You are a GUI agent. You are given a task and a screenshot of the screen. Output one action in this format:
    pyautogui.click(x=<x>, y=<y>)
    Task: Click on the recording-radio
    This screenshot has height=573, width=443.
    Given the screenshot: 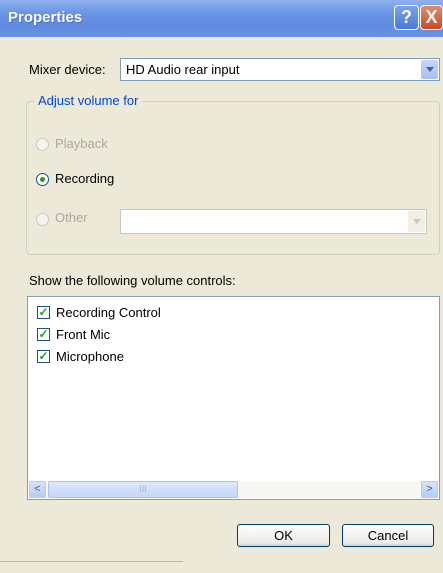 What is the action you would take?
    pyautogui.click(x=42, y=179)
    